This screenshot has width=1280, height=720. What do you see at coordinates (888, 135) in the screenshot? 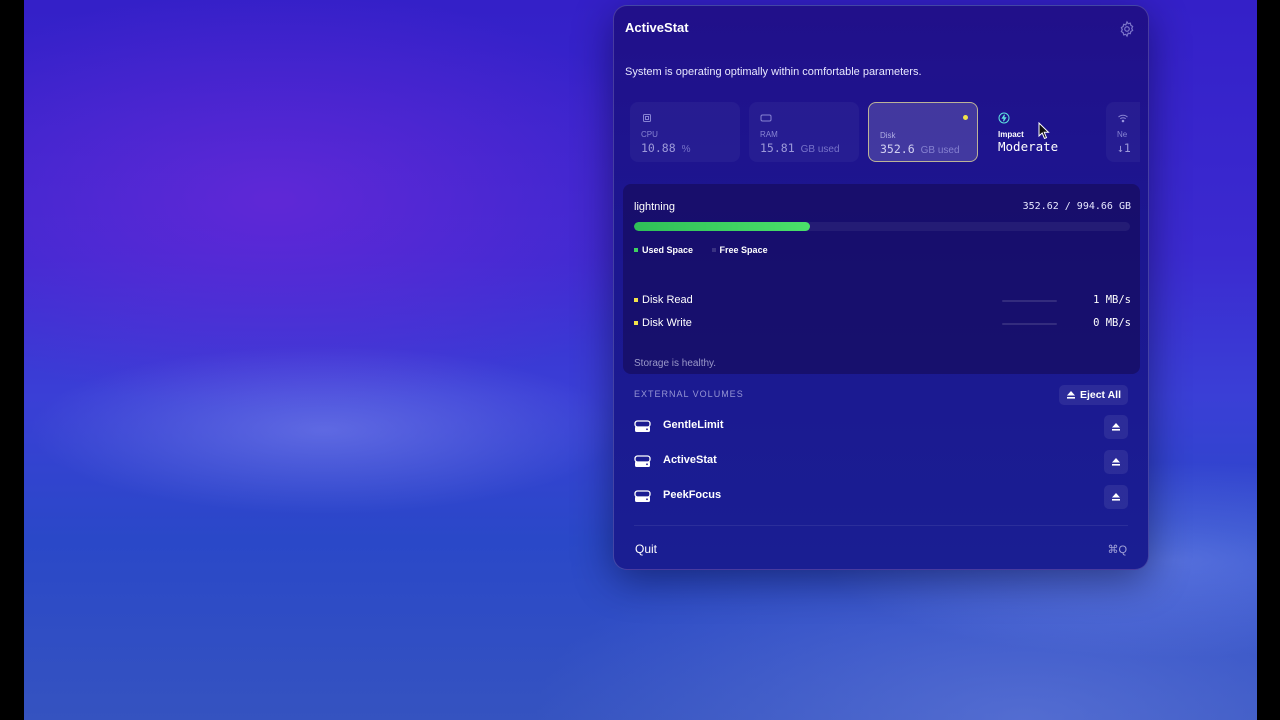
I see `disk-label: Disk` at bounding box center [888, 135].